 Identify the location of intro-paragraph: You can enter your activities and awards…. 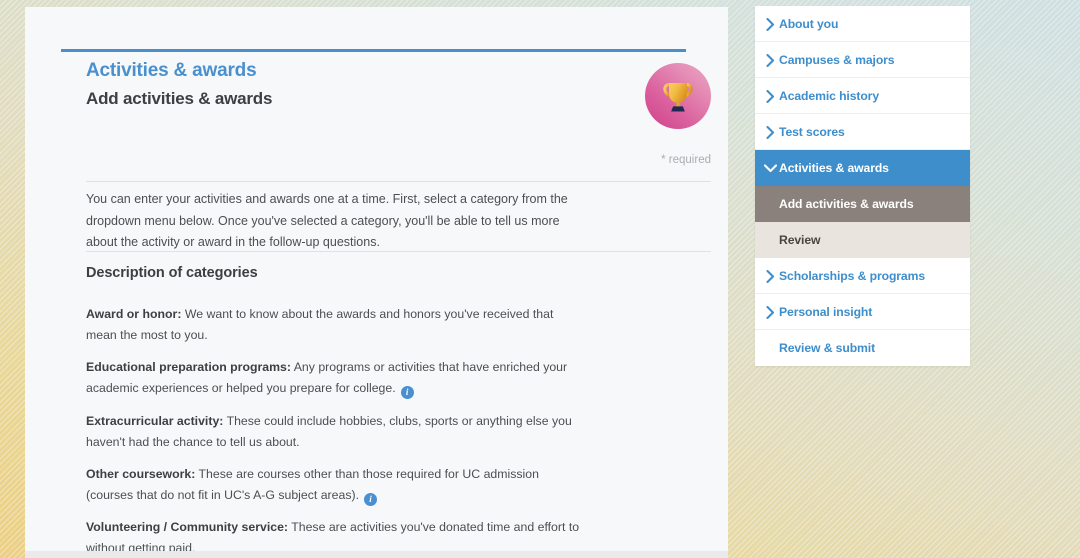
(327, 220).